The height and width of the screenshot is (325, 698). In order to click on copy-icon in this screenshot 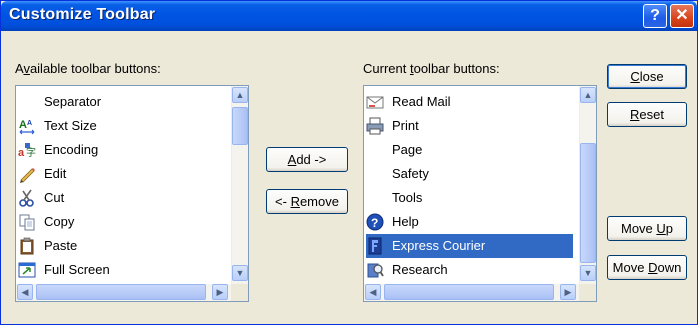, I will do `click(27, 222)`.